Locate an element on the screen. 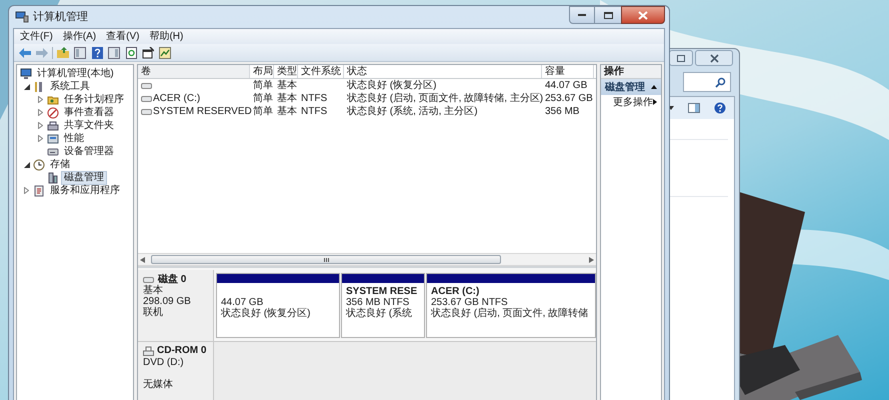 The width and height of the screenshot is (889, 400). partition-status: 状态良好 (启动, 页面文件, 故障转储 is located at coordinates (510, 313).